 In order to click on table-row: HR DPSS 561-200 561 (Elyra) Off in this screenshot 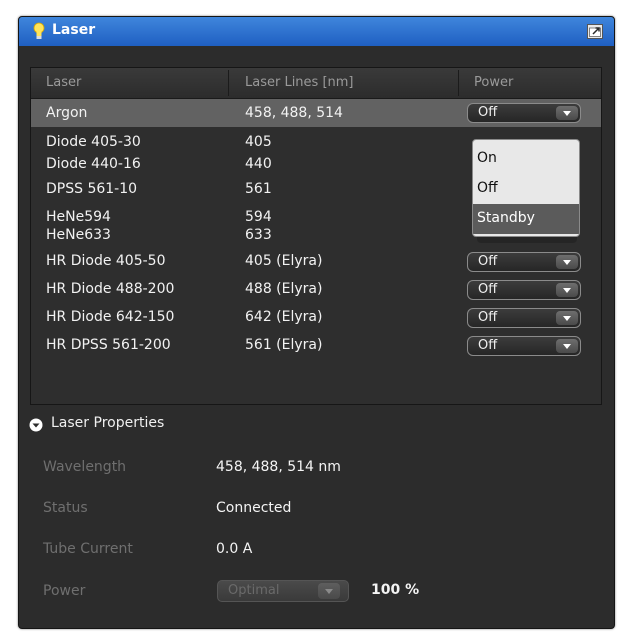, I will do `click(316, 345)`.